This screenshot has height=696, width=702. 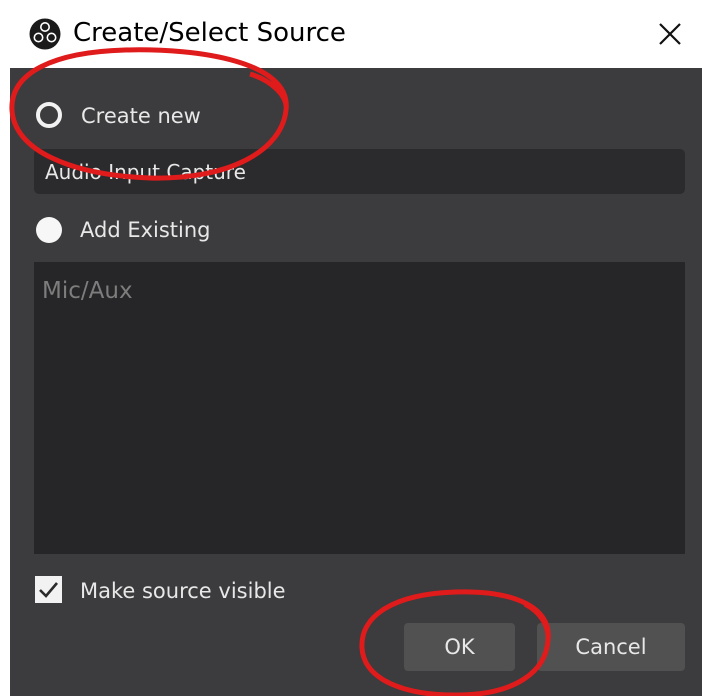 I want to click on window-title: Create/Select Source, so click(x=209, y=33).